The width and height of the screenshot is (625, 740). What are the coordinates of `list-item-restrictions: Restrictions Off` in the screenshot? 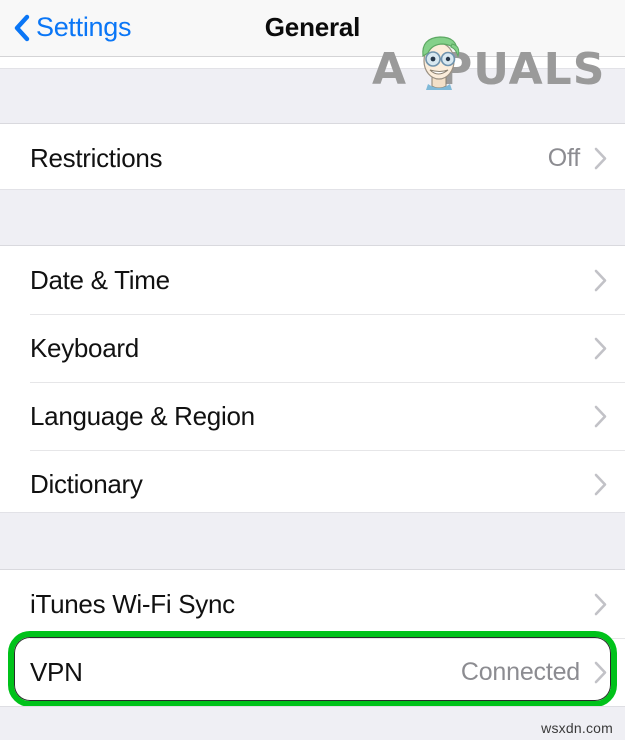 It's located at (312, 158).